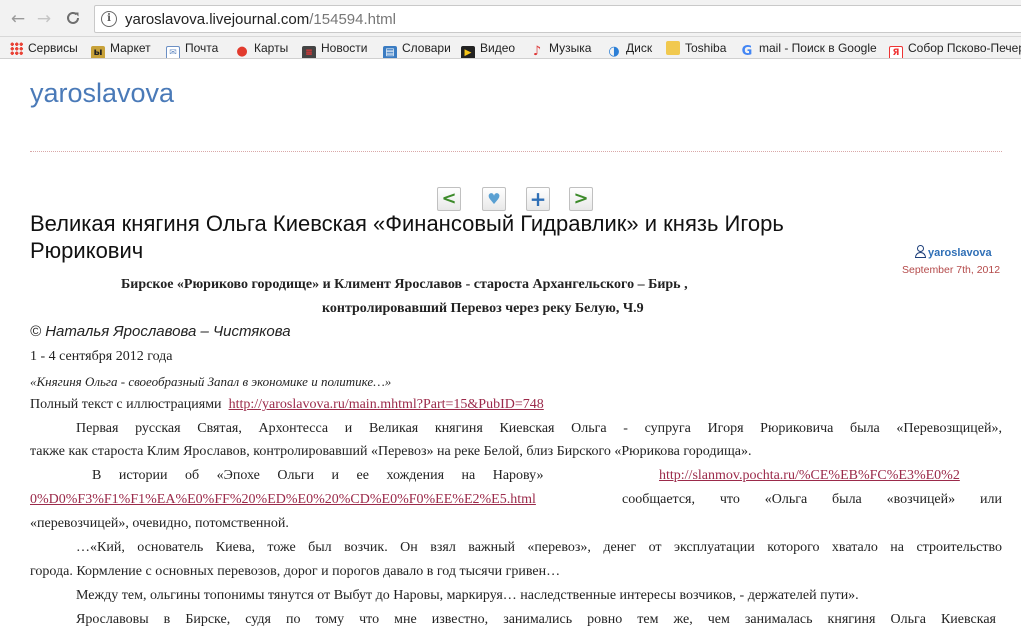  What do you see at coordinates (673, 48) in the screenshot?
I see `folder-icon` at bounding box center [673, 48].